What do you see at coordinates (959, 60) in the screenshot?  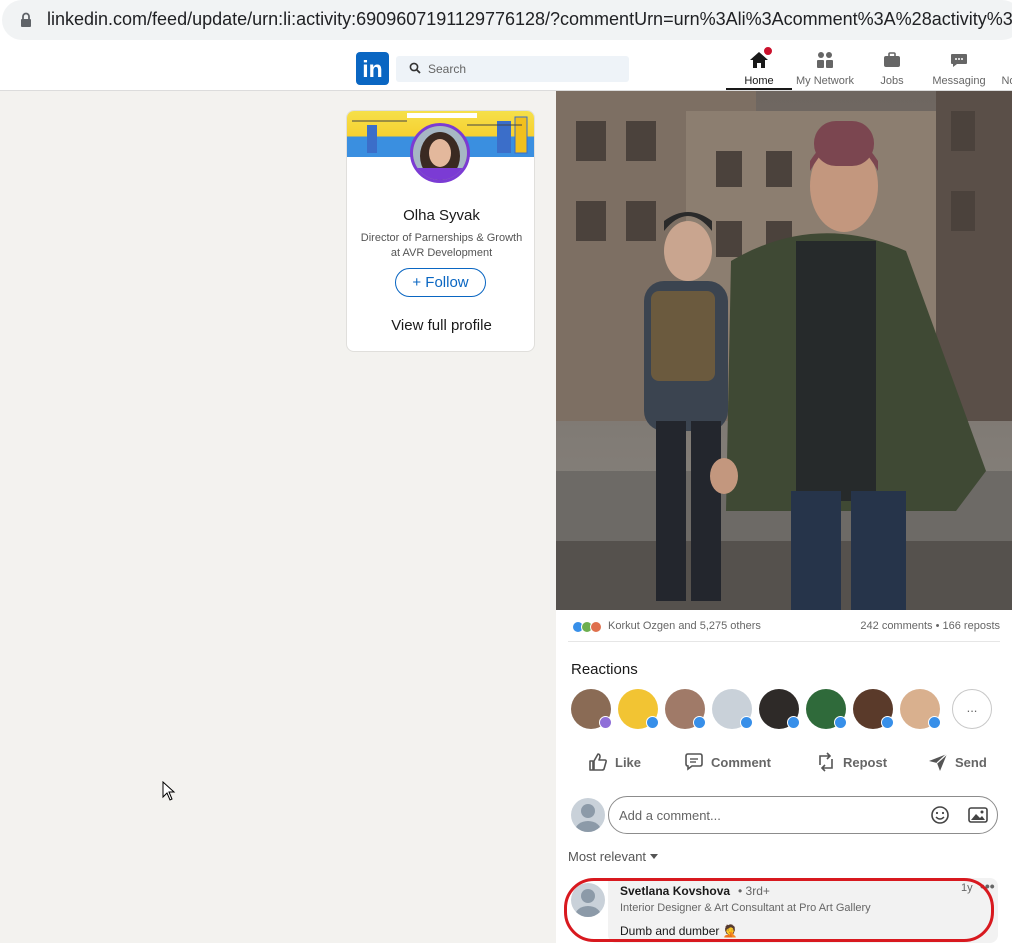 I see `messaging-icon` at bounding box center [959, 60].